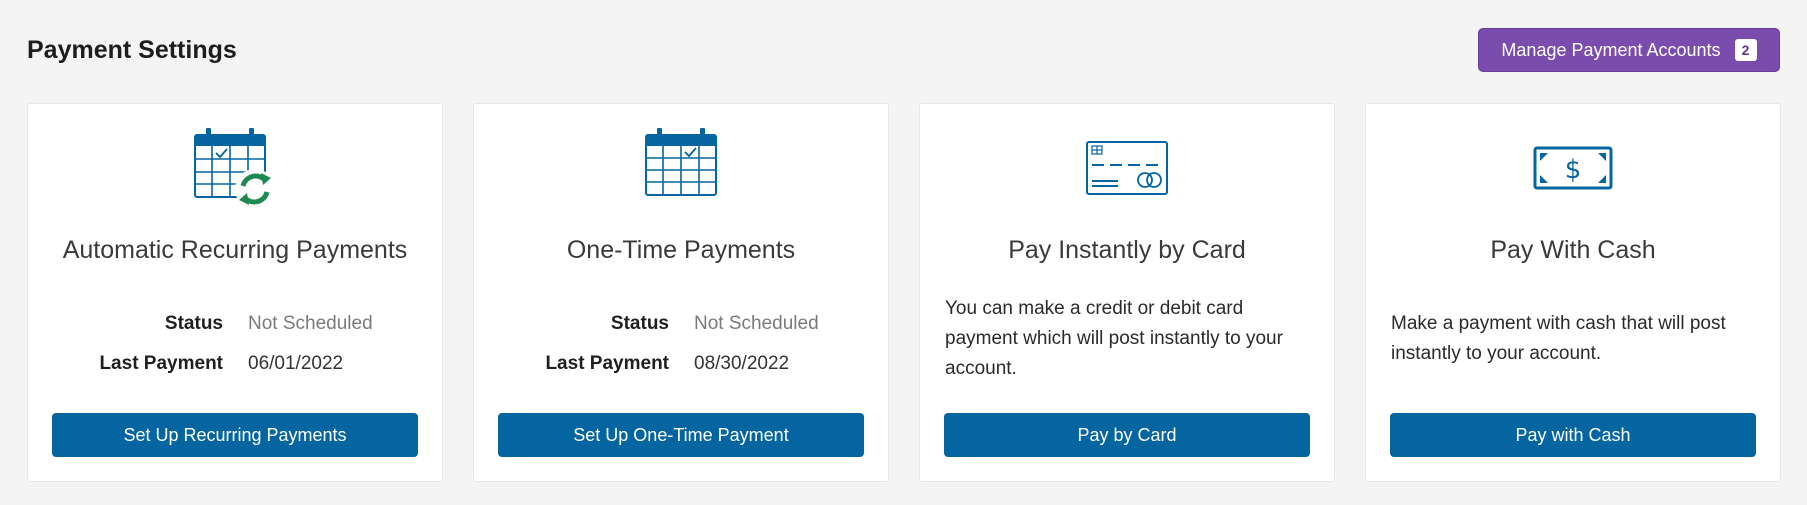 This screenshot has height=505, width=1807. What do you see at coordinates (1611, 49) in the screenshot?
I see `manage-payment-accounts-label: Manage Payment Accounts` at bounding box center [1611, 49].